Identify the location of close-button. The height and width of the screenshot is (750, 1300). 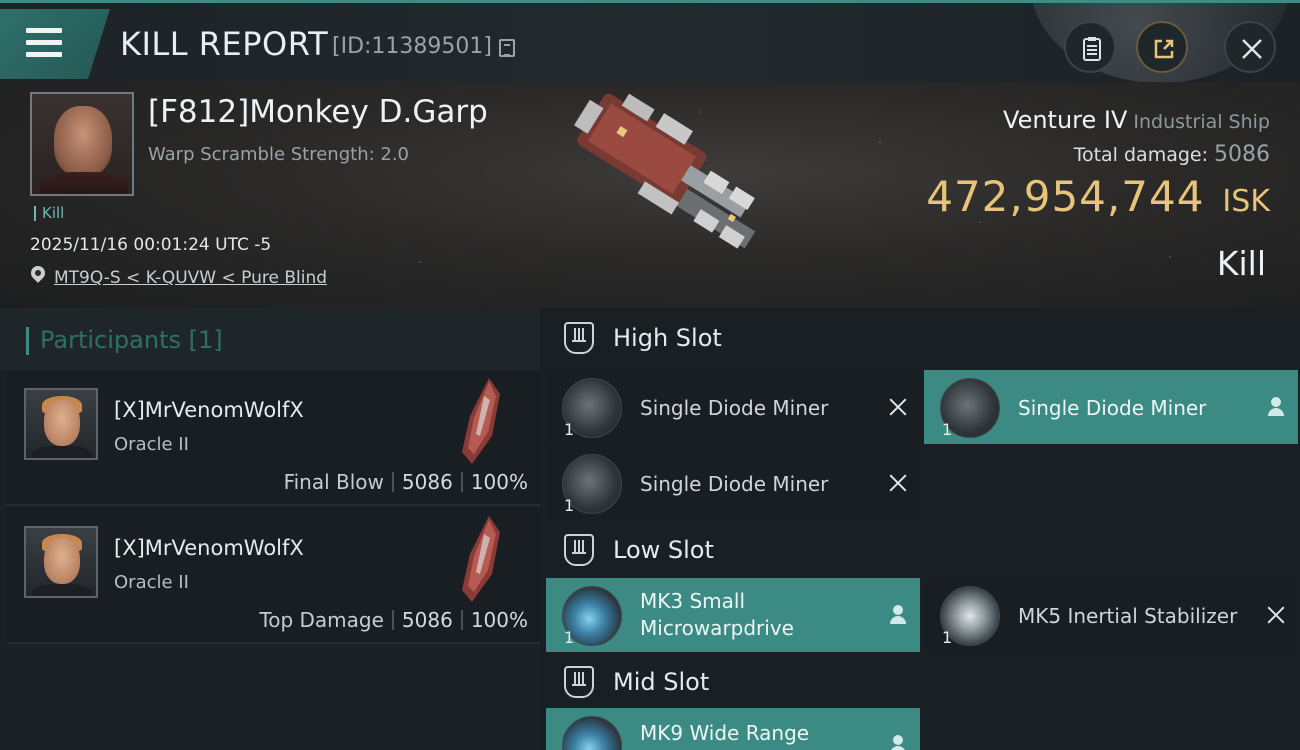
(1250, 47).